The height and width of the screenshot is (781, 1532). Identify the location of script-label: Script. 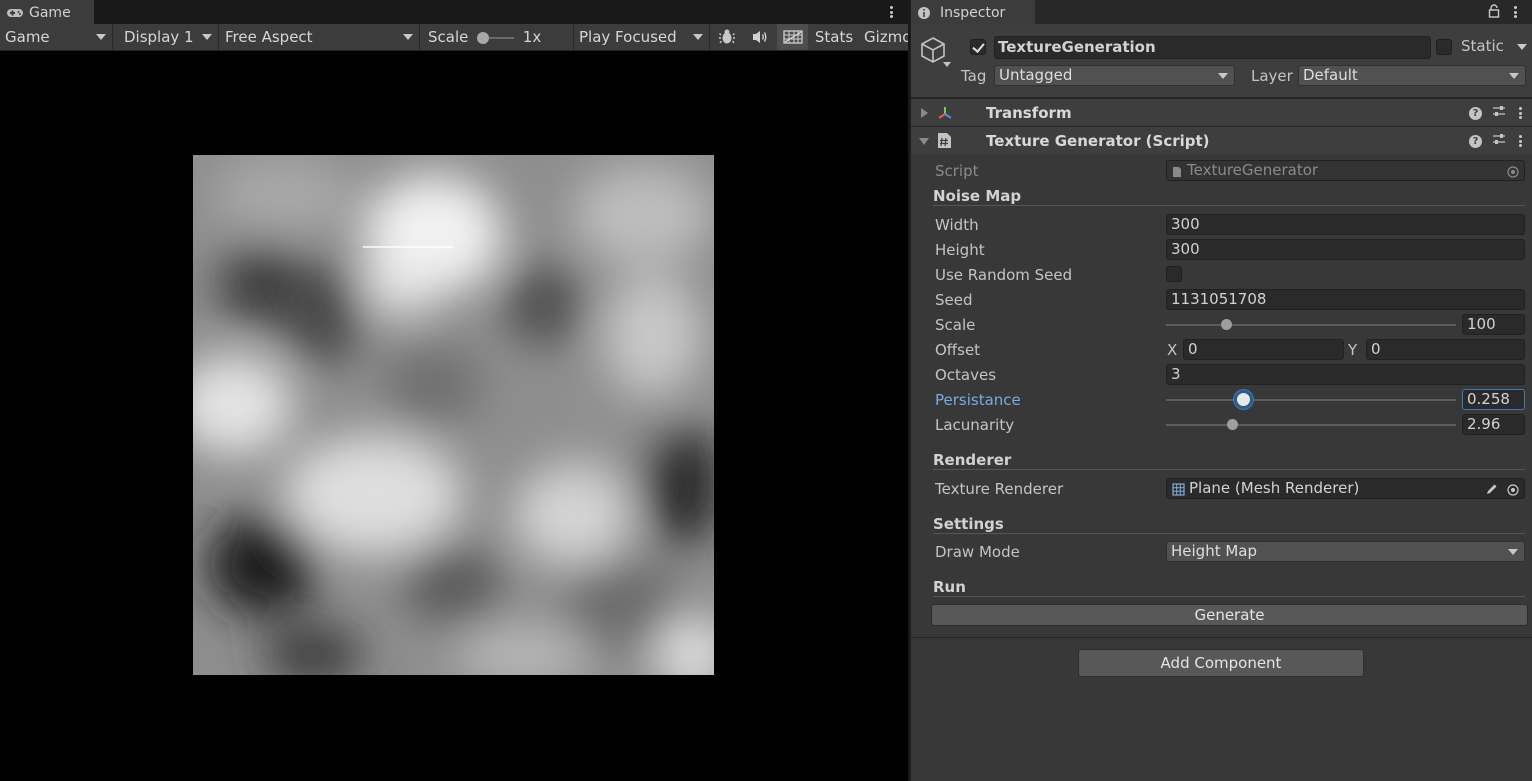
(957, 171).